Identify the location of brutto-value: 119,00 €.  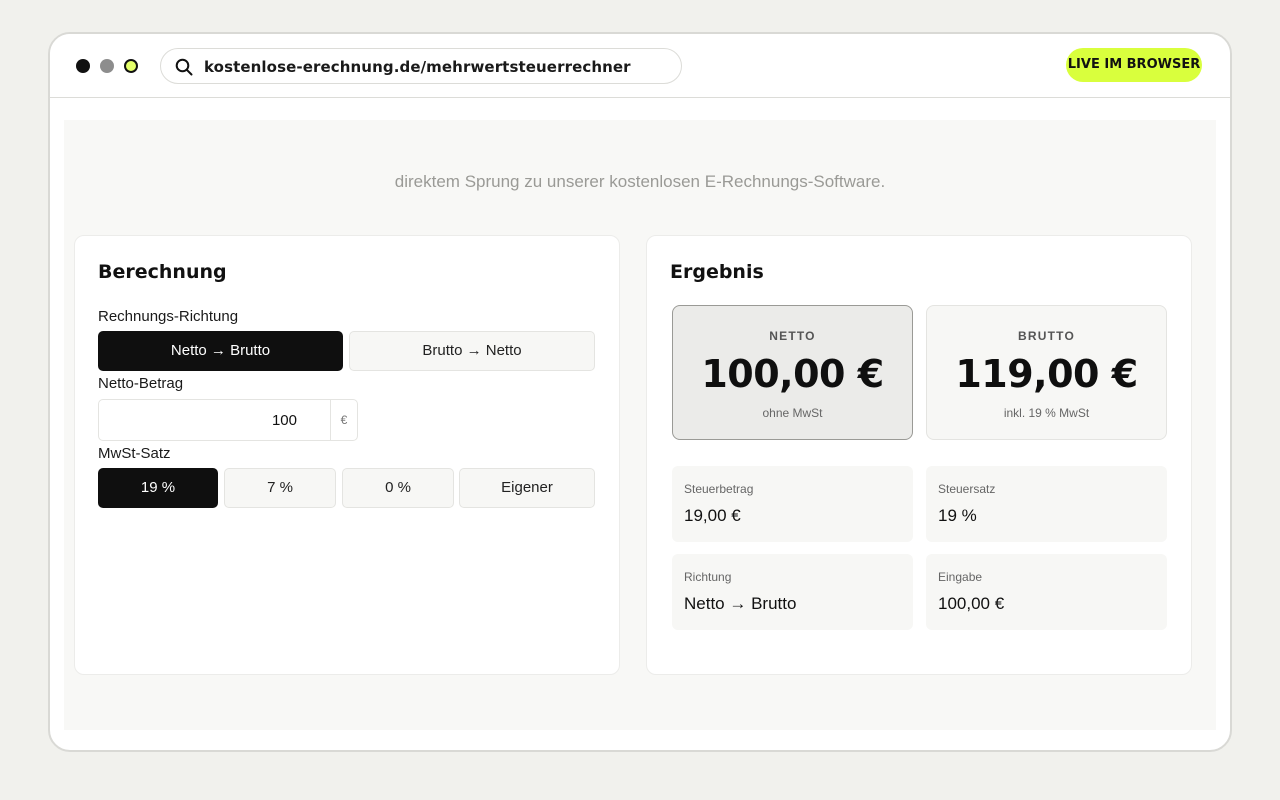
(1046, 374).